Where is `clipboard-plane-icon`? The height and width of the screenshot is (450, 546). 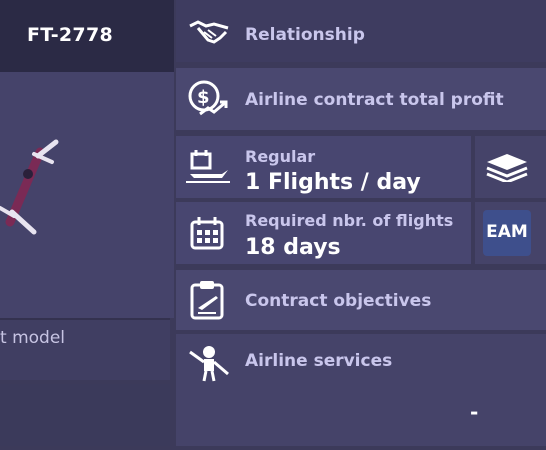
clipboard-plane-icon is located at coordinates (207, 300).